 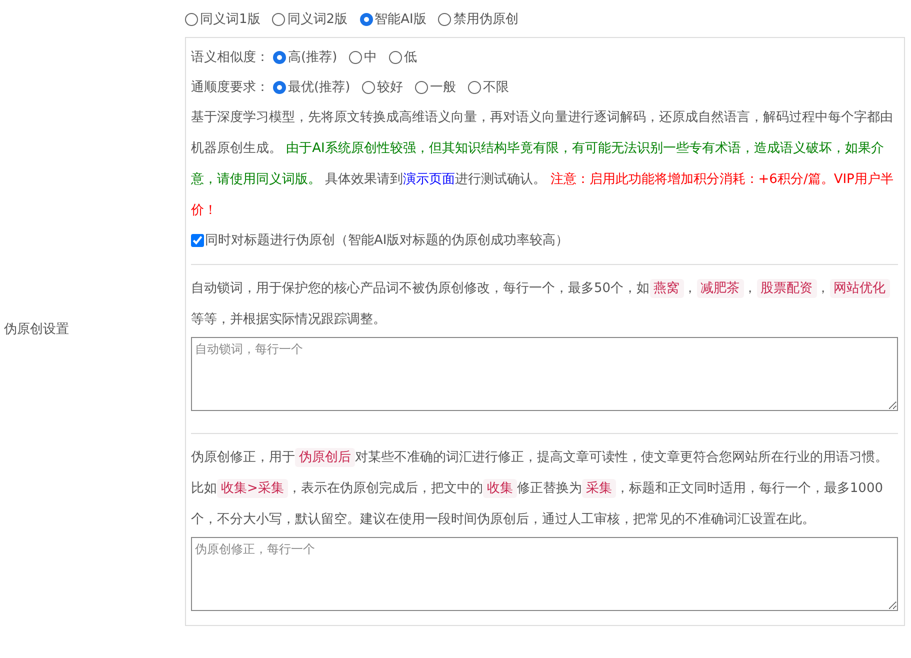 I want to click on correction-field: 伪原创修正，每行一个, so click(x=544, y=574).